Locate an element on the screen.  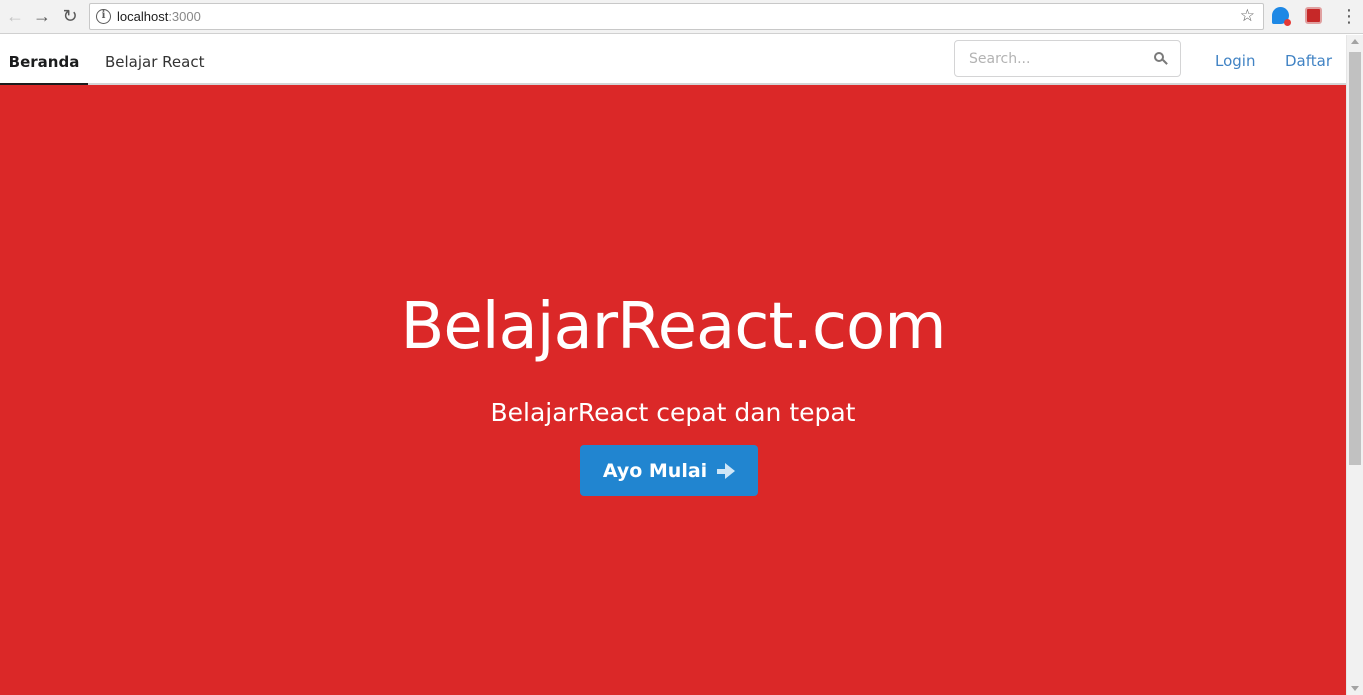
search-icon is located at coordinates (1161, 58).